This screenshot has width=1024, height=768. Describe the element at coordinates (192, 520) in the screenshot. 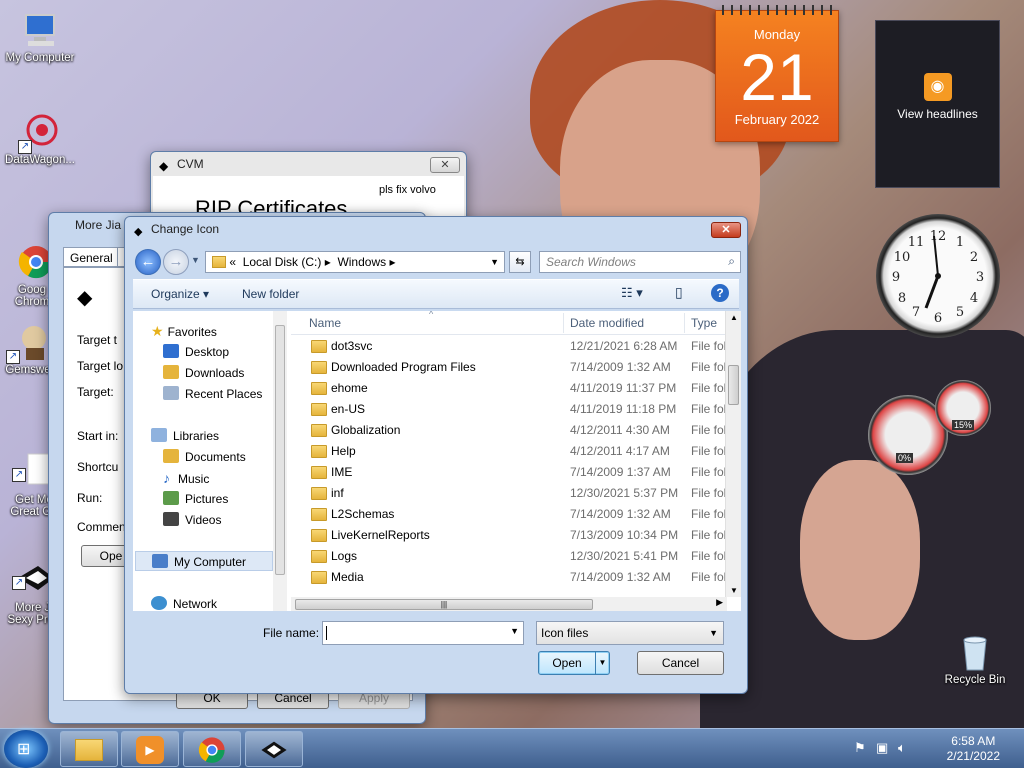

I see `nav-videos: Videos` at that location.